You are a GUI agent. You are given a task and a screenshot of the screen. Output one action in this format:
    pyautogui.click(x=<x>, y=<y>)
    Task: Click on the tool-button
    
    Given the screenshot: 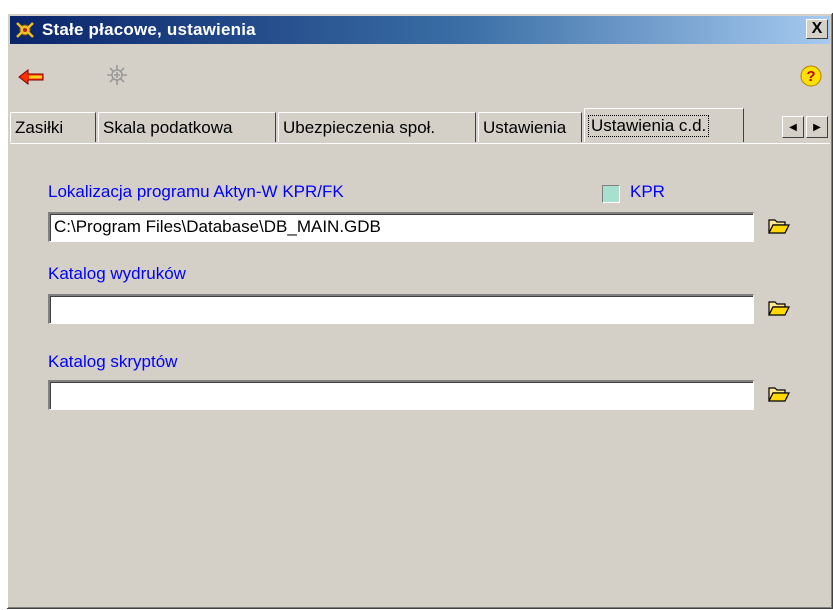 What is the action you would take?
    pyautogui.click(x=117, y=75)
    